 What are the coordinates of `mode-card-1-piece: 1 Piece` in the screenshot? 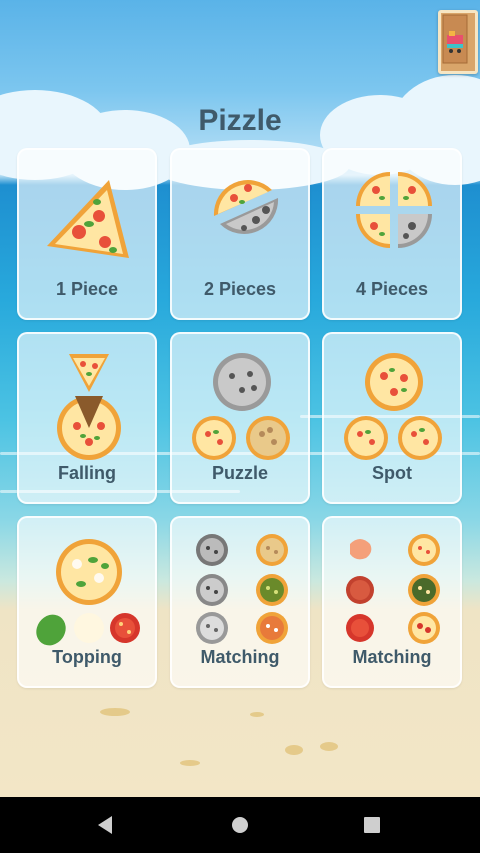 It's located at (87, 234).